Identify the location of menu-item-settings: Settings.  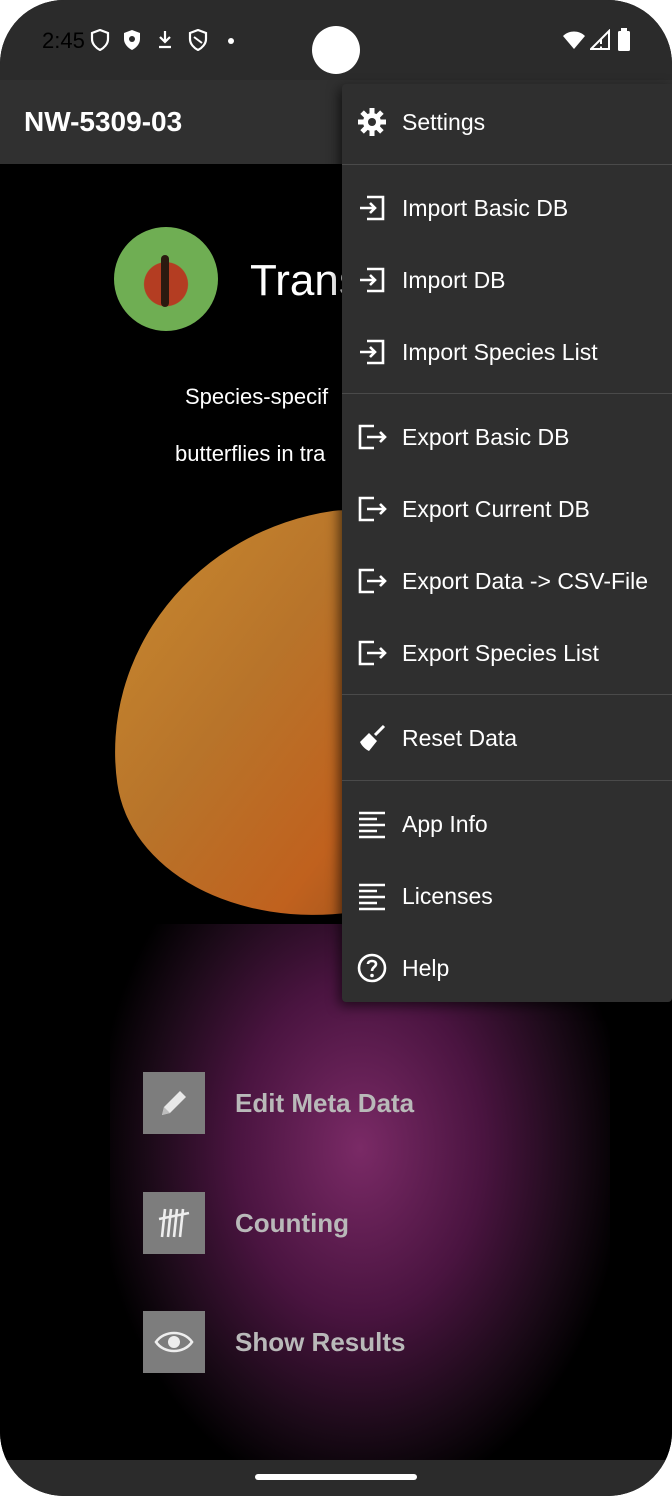
(507, 122).